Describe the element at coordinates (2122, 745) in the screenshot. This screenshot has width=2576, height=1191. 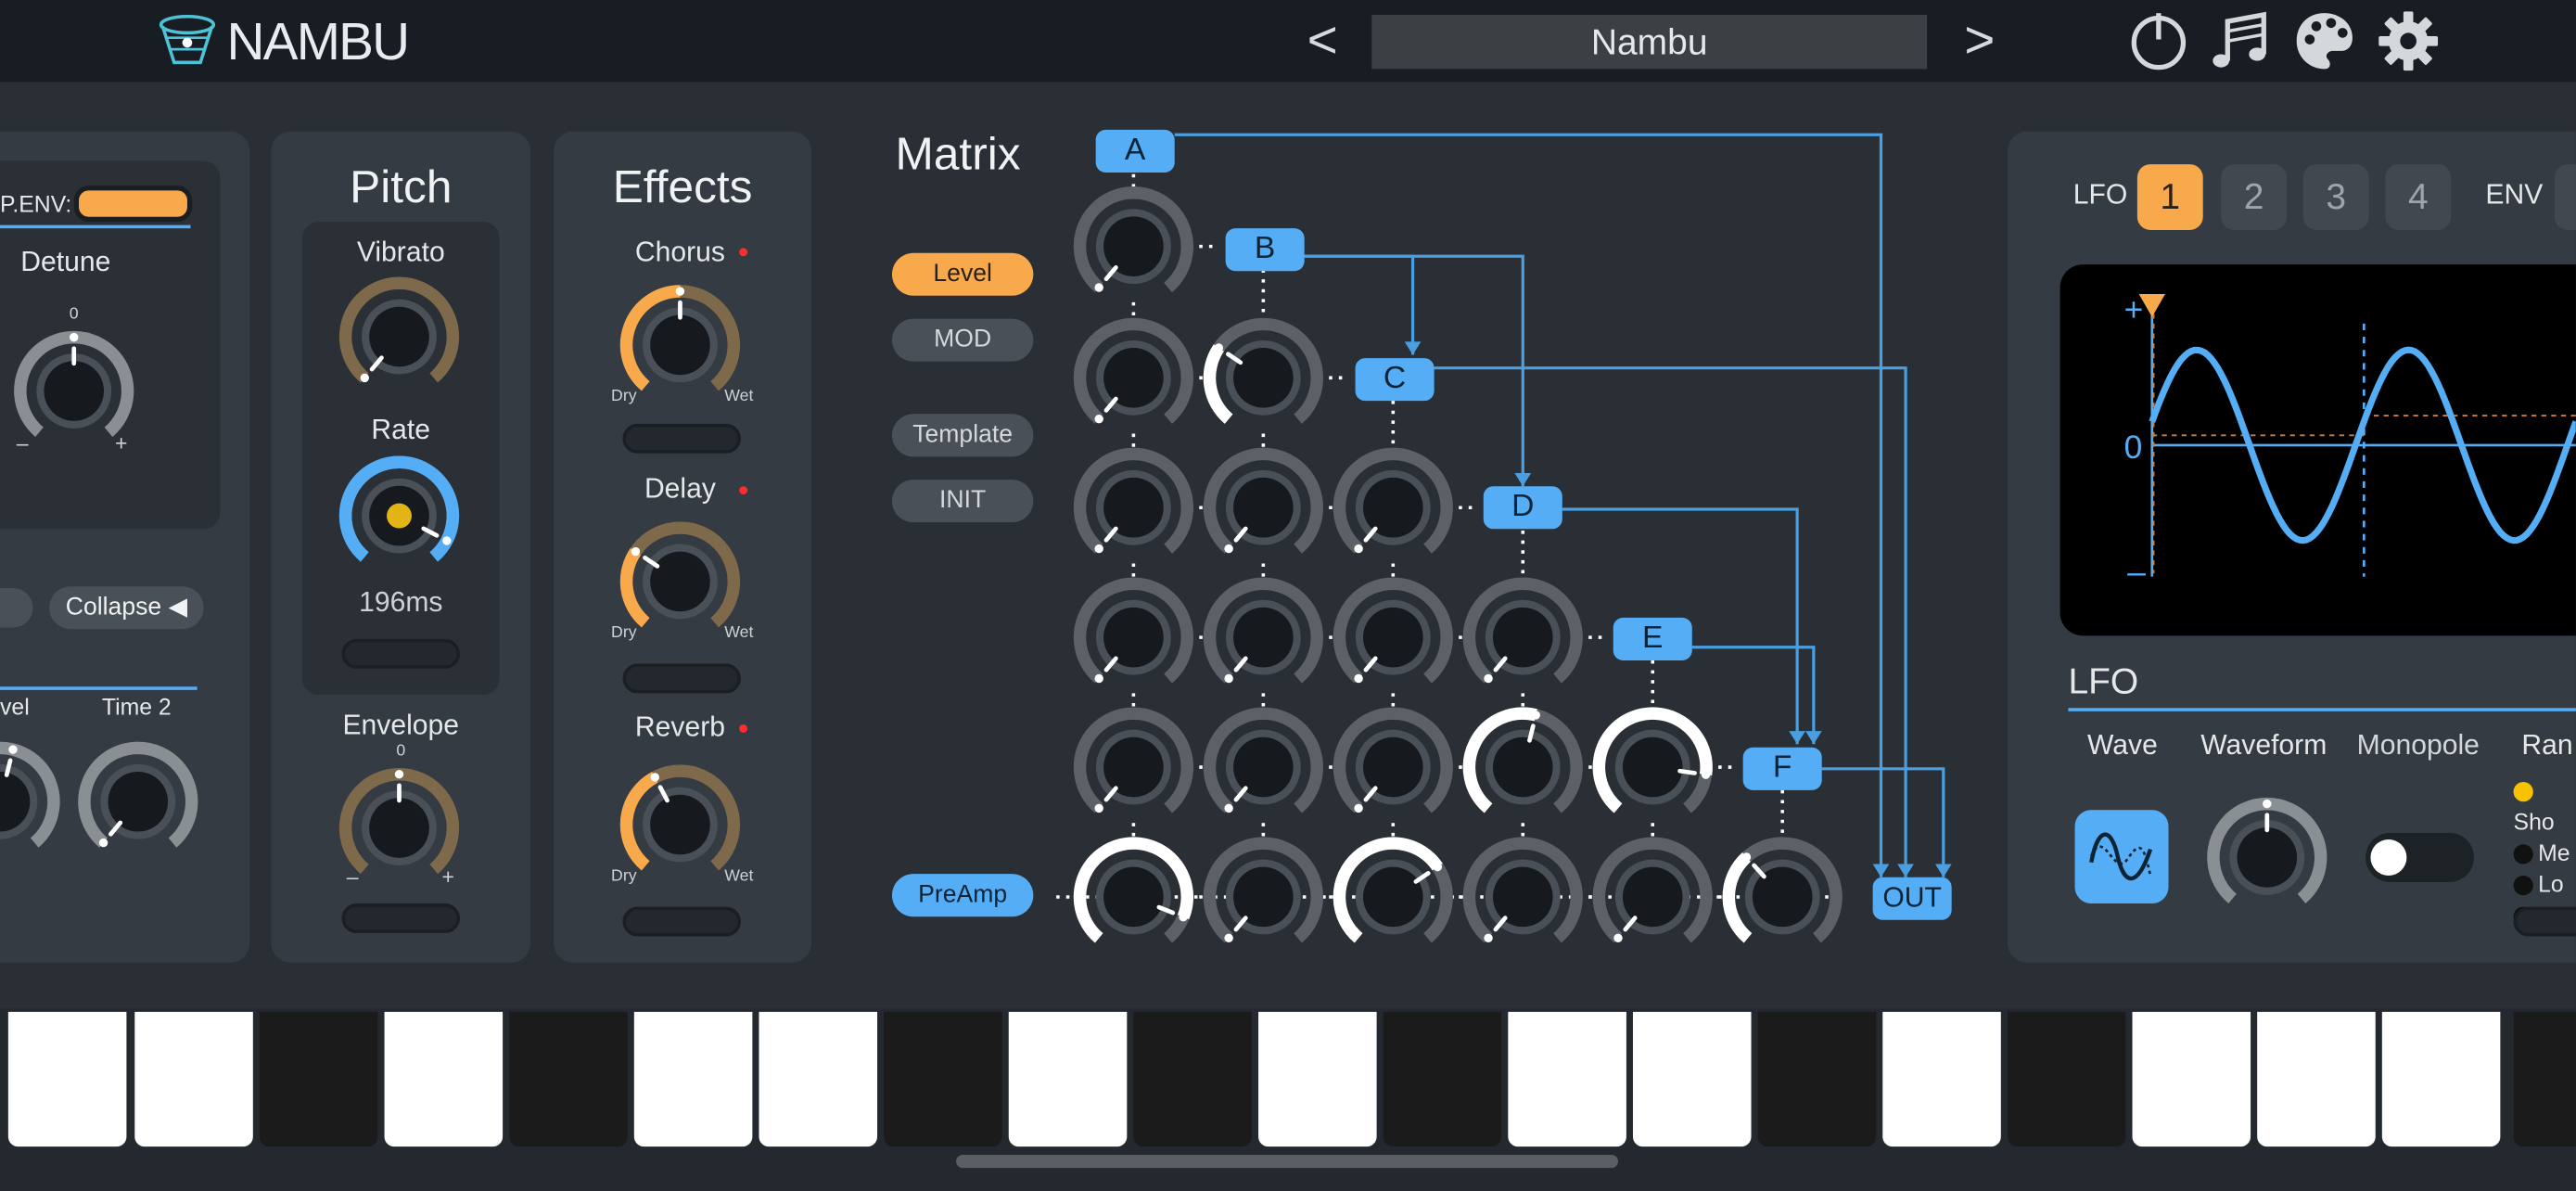
I see `wave-label: Wave` at that location.